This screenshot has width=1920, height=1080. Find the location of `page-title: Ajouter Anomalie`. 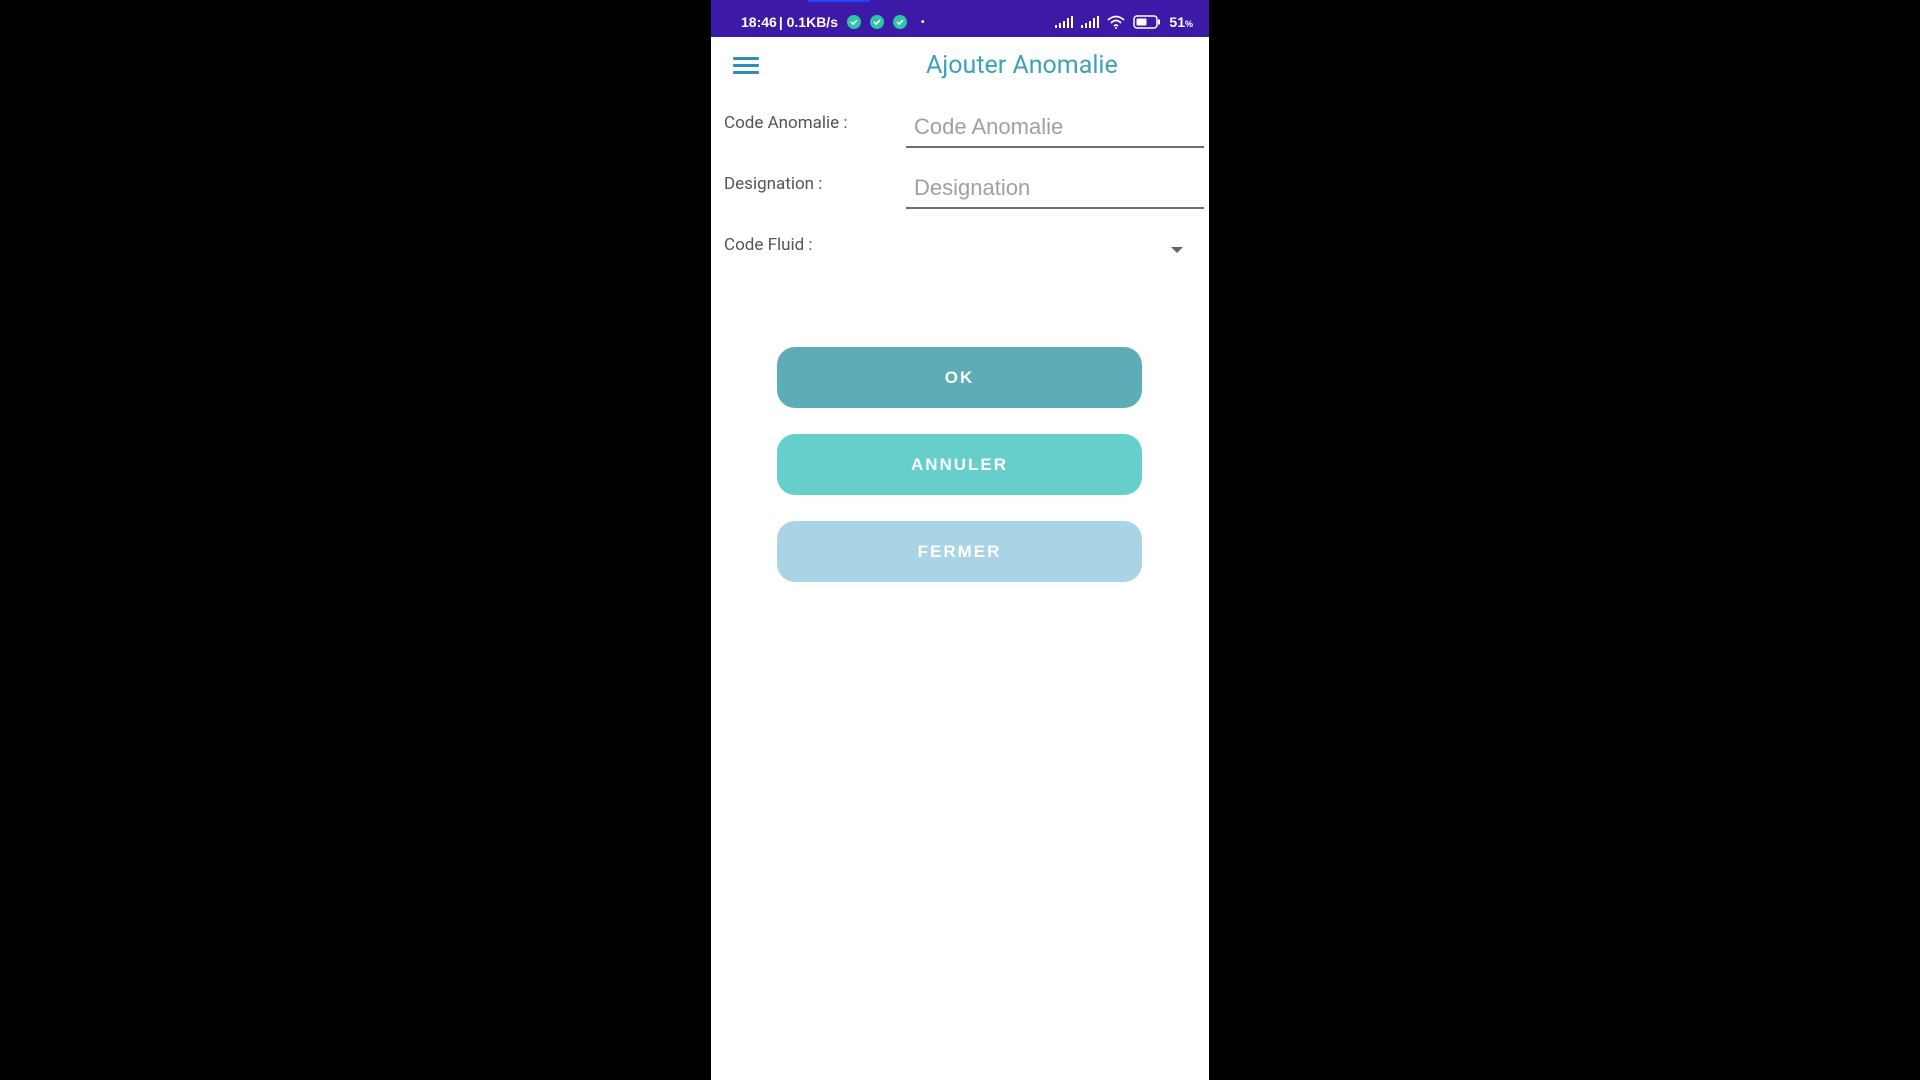

page-title: Ajouter Anomalie is located at coordinates (1022, 65).